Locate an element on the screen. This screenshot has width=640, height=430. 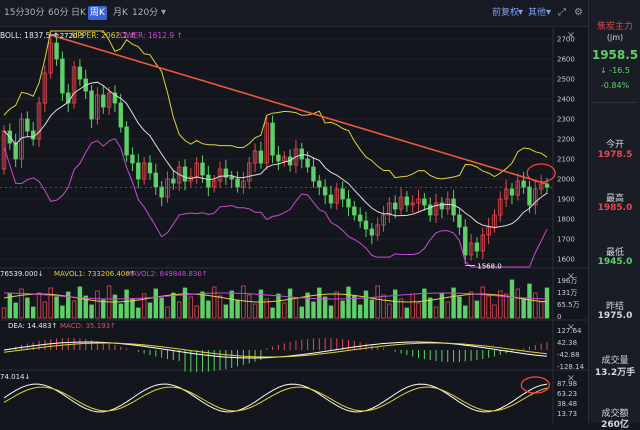
tab-60m: 60分 is located at coordinates (58, 13).